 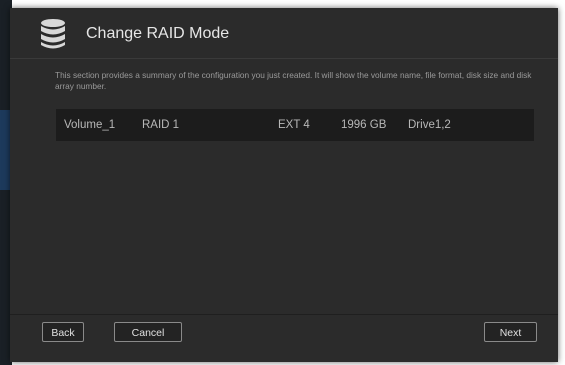 What do you see at coordinates (161, 125) in the screenshot?
I see `raid-mode: RAID 1` at bounding box center [161, 125].